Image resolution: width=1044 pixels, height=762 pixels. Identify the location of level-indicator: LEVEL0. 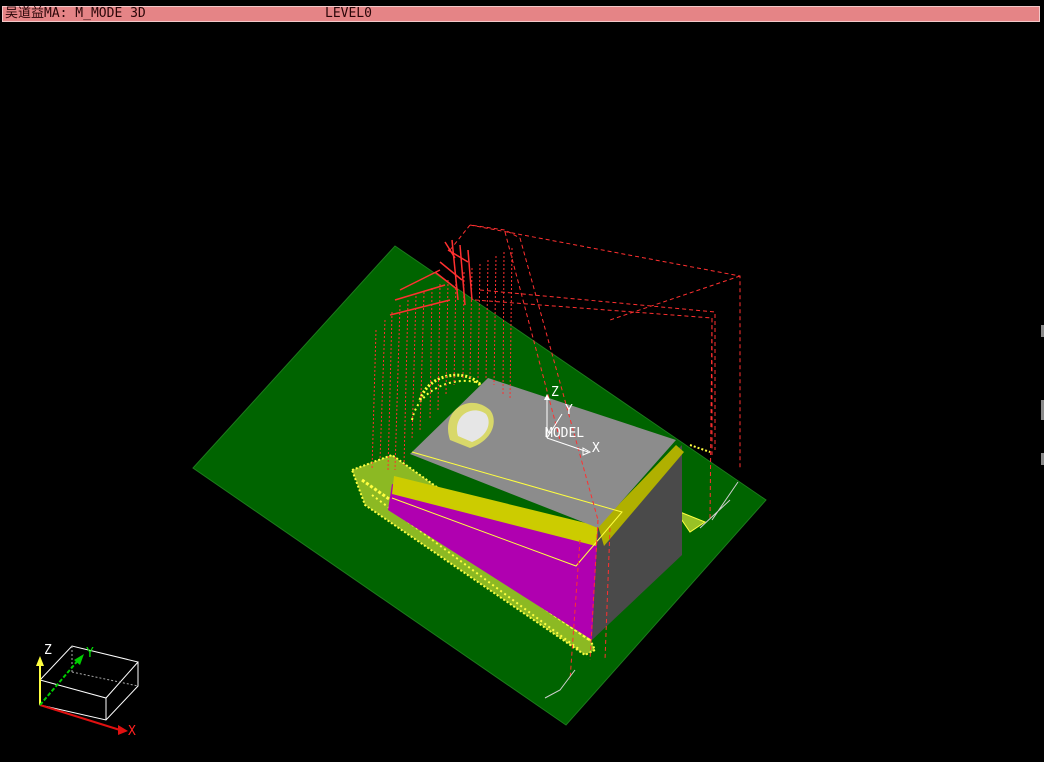
(348, 13).